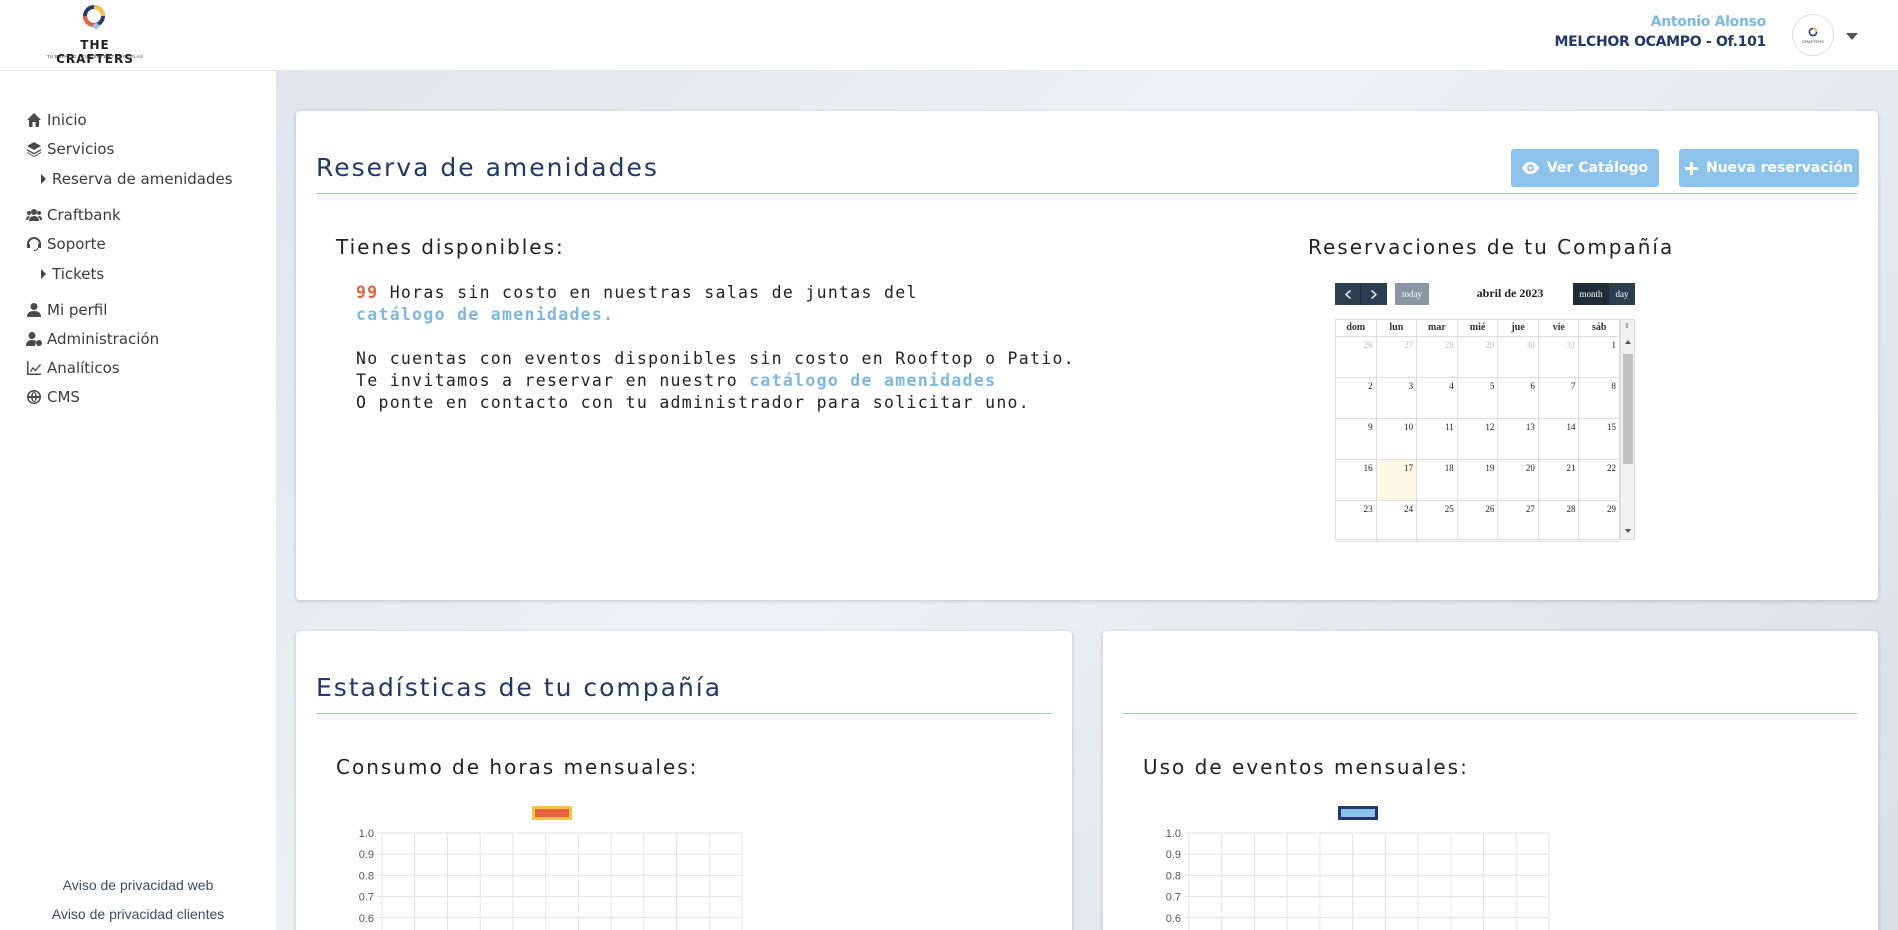 The image size is (1898, 930). What do you see at coordinates (94, 17) in the screenshot?
I see `crafters-logo-mark` at bounding box center [94, 17].